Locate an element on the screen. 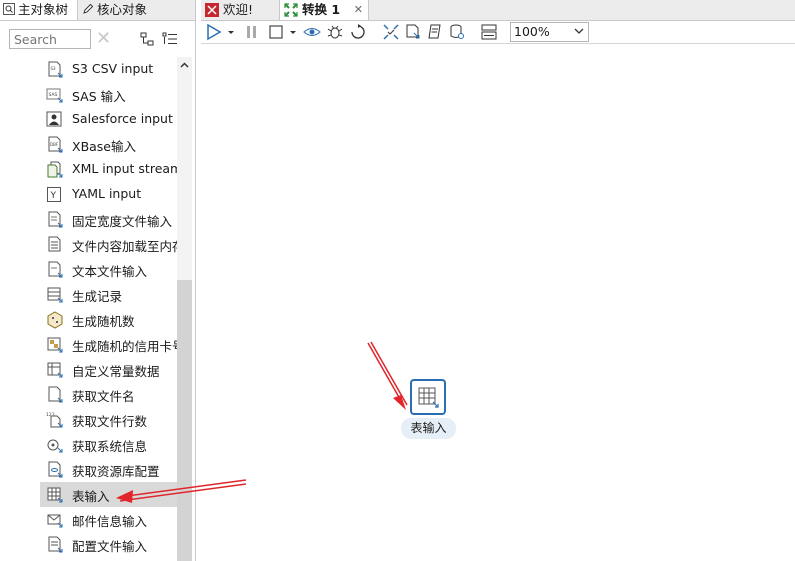 Image resolution: width=795 pixels, height=561 pixels. run-icon is located at coordinates (214, 32).